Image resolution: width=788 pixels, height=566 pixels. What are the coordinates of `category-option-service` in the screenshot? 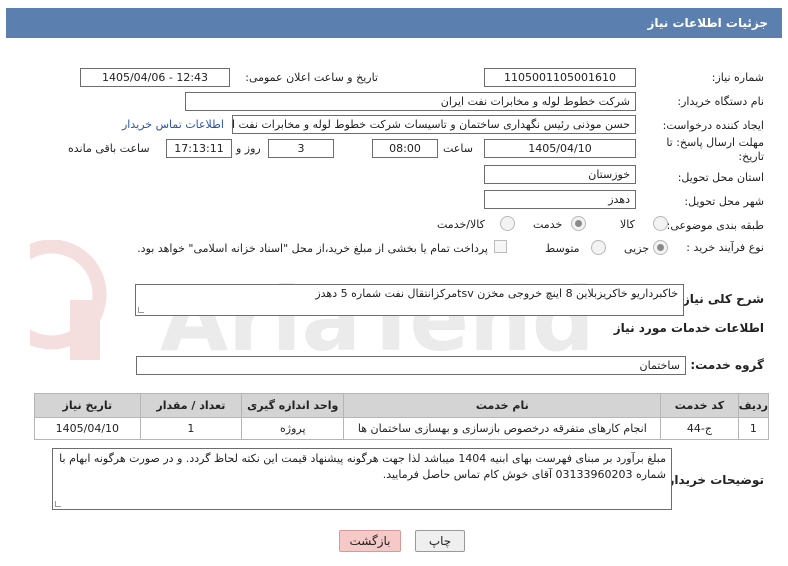 It's located at (578, 223).